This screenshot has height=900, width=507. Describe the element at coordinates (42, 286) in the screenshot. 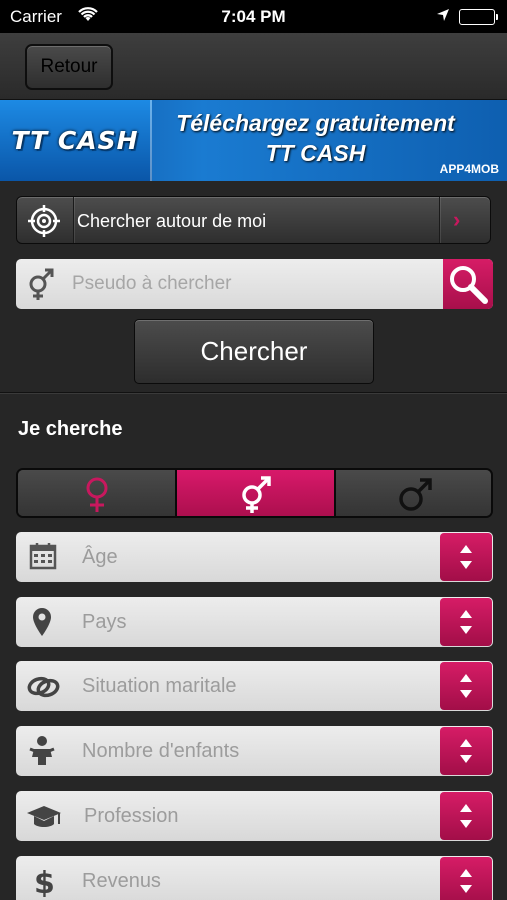

I see `gender-icon` at that location.